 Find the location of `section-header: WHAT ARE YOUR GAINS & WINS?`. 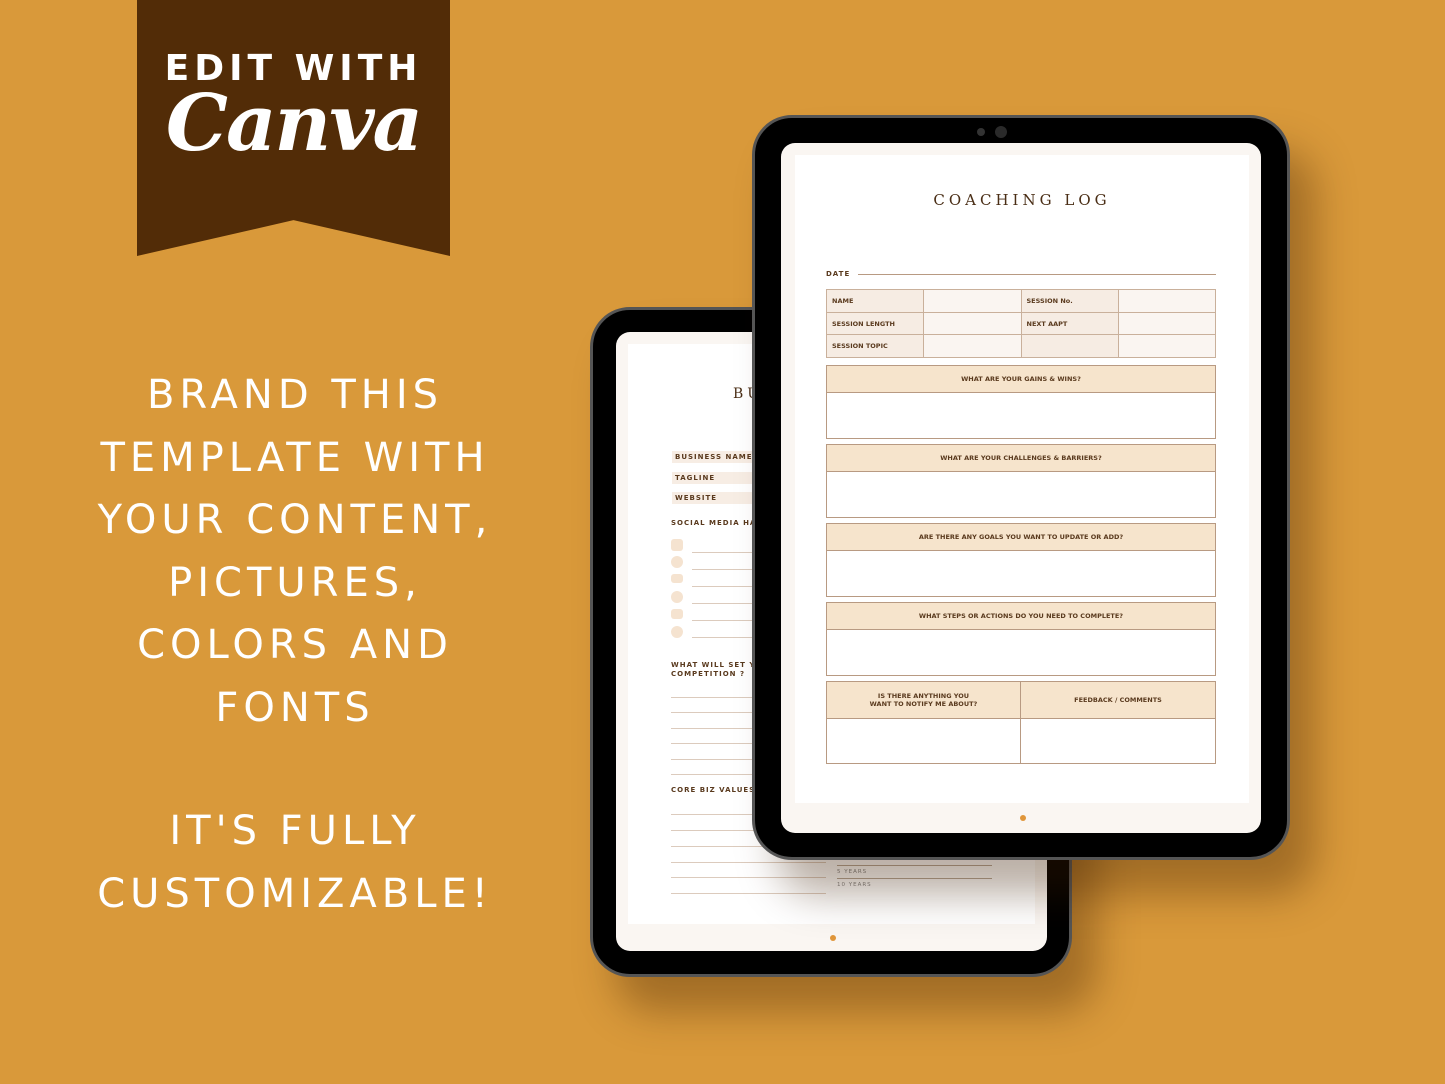

section-header: WHAT ARE YOUR GAINS & WINS? is located at coordinates (1021, 379).